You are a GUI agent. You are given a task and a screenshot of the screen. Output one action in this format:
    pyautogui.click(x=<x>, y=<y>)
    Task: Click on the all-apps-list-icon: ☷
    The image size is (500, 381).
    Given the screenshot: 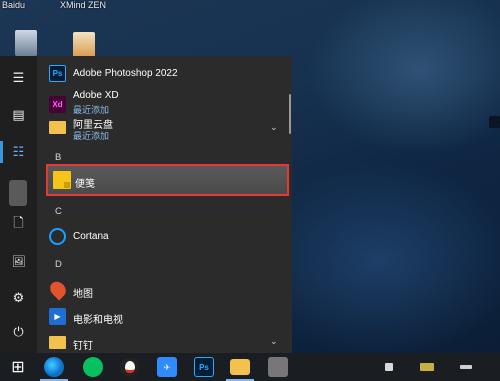 What is the action you would take?
    pyautogui.click(x=18, y=152)
    